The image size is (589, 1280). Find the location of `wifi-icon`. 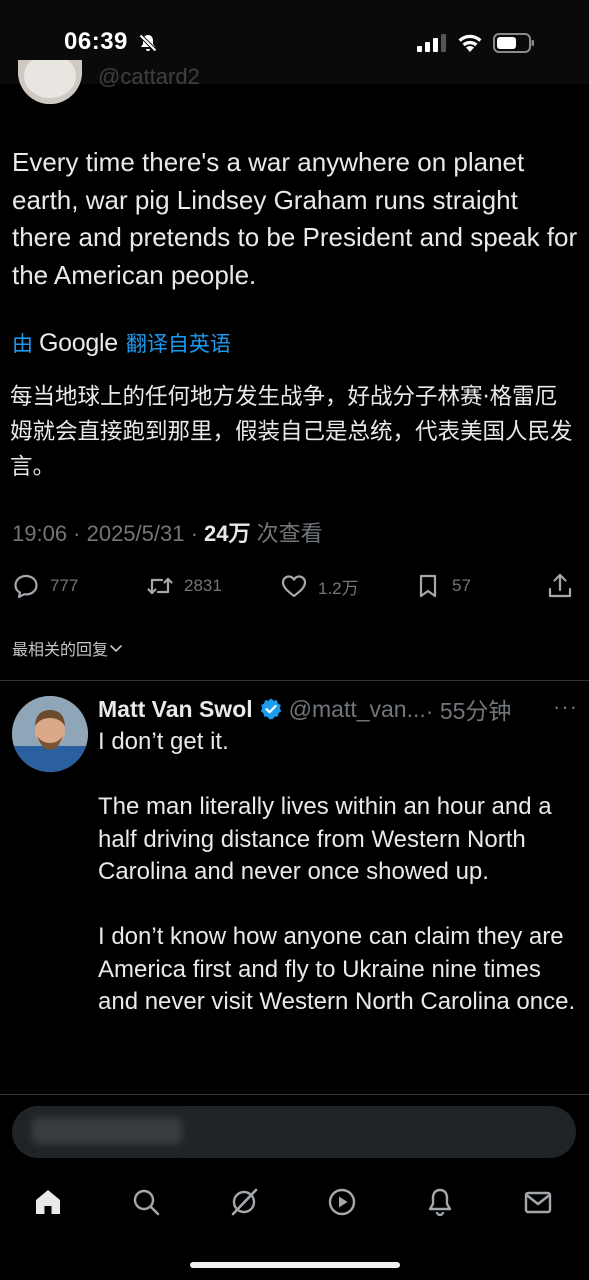

wifi-icon is located at coordinates (470, 43).